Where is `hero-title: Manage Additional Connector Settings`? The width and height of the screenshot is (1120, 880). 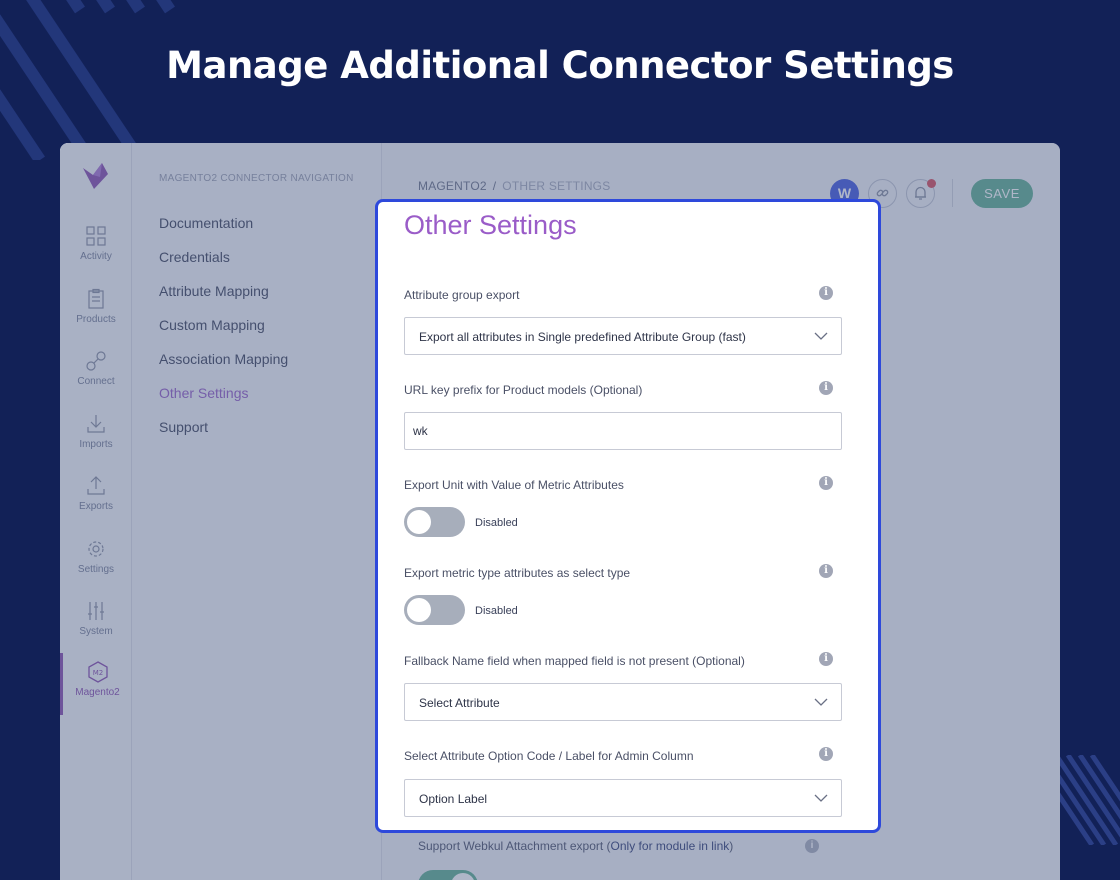
hero-title: Manage Additional Connector Settings is located at coordinates (560, 65).